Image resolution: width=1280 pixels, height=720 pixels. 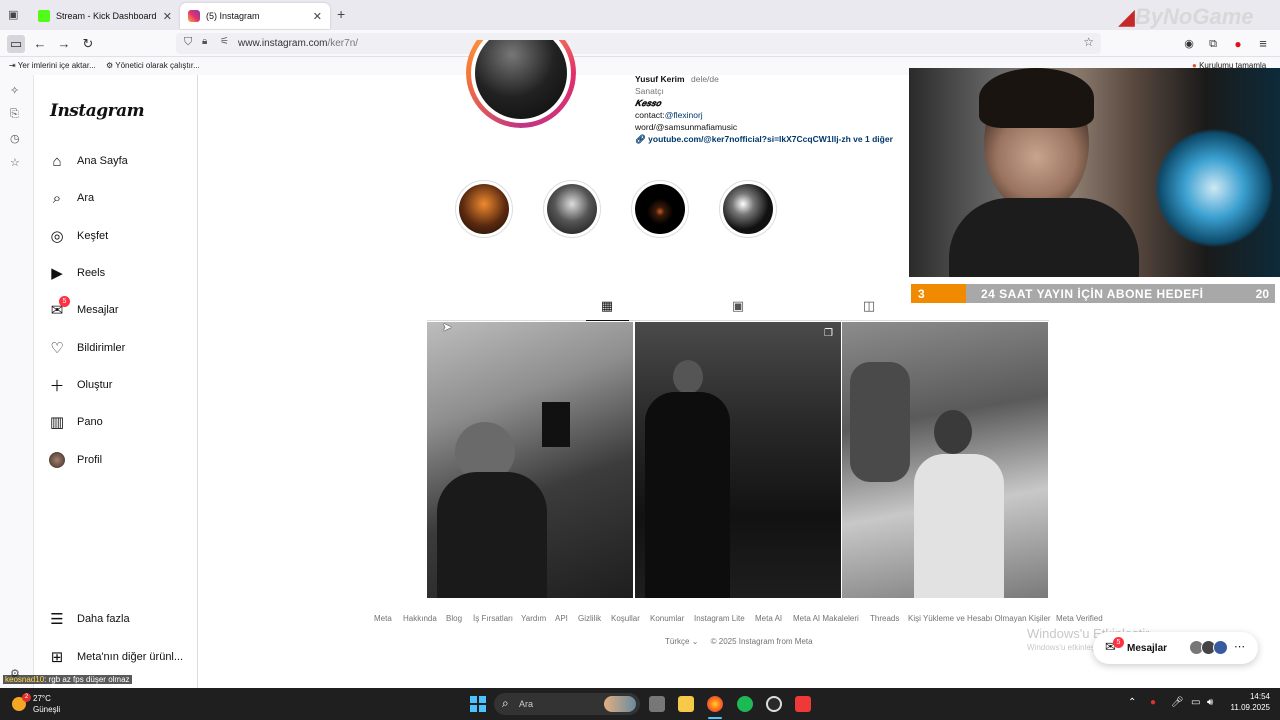 I want to click on tab-posts-grid-icon: ▦, so click(x=607, y=306).